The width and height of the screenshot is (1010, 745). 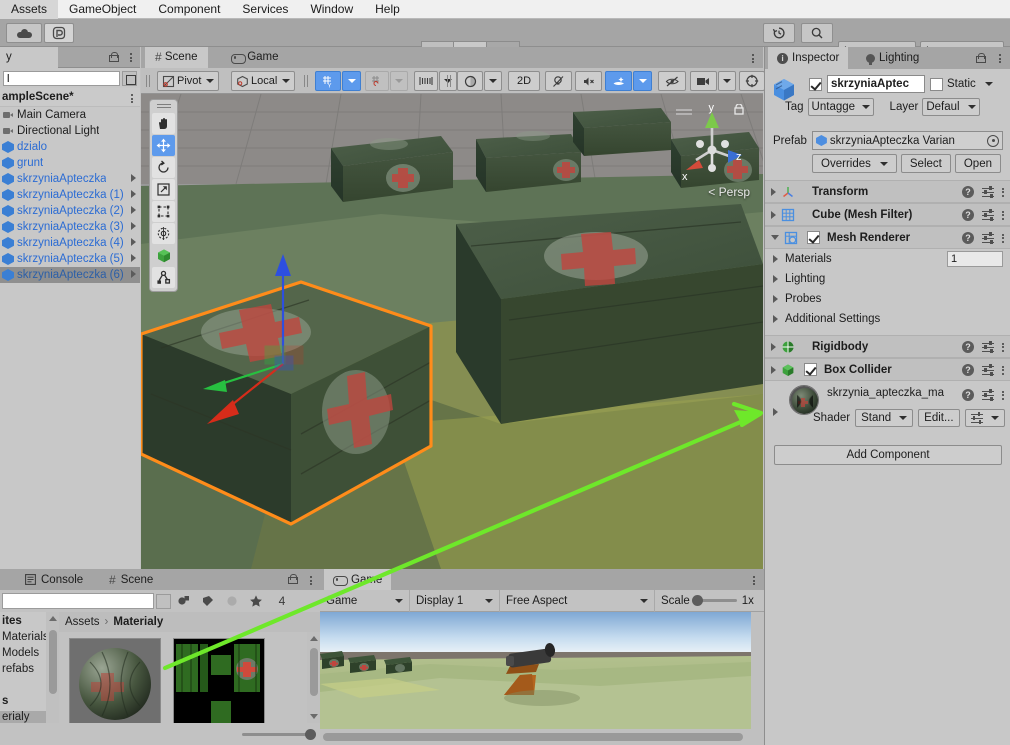 I want to click on project-tree-item-3: refabs, so click(x=23, y=671).